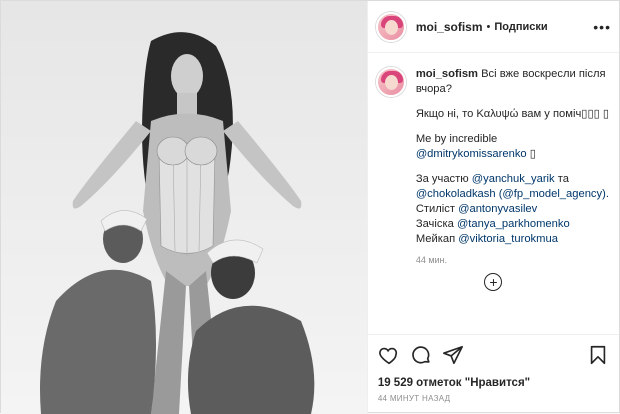  I want to click on caption-line3-prefix: Me by incredible, so click(456, 139).